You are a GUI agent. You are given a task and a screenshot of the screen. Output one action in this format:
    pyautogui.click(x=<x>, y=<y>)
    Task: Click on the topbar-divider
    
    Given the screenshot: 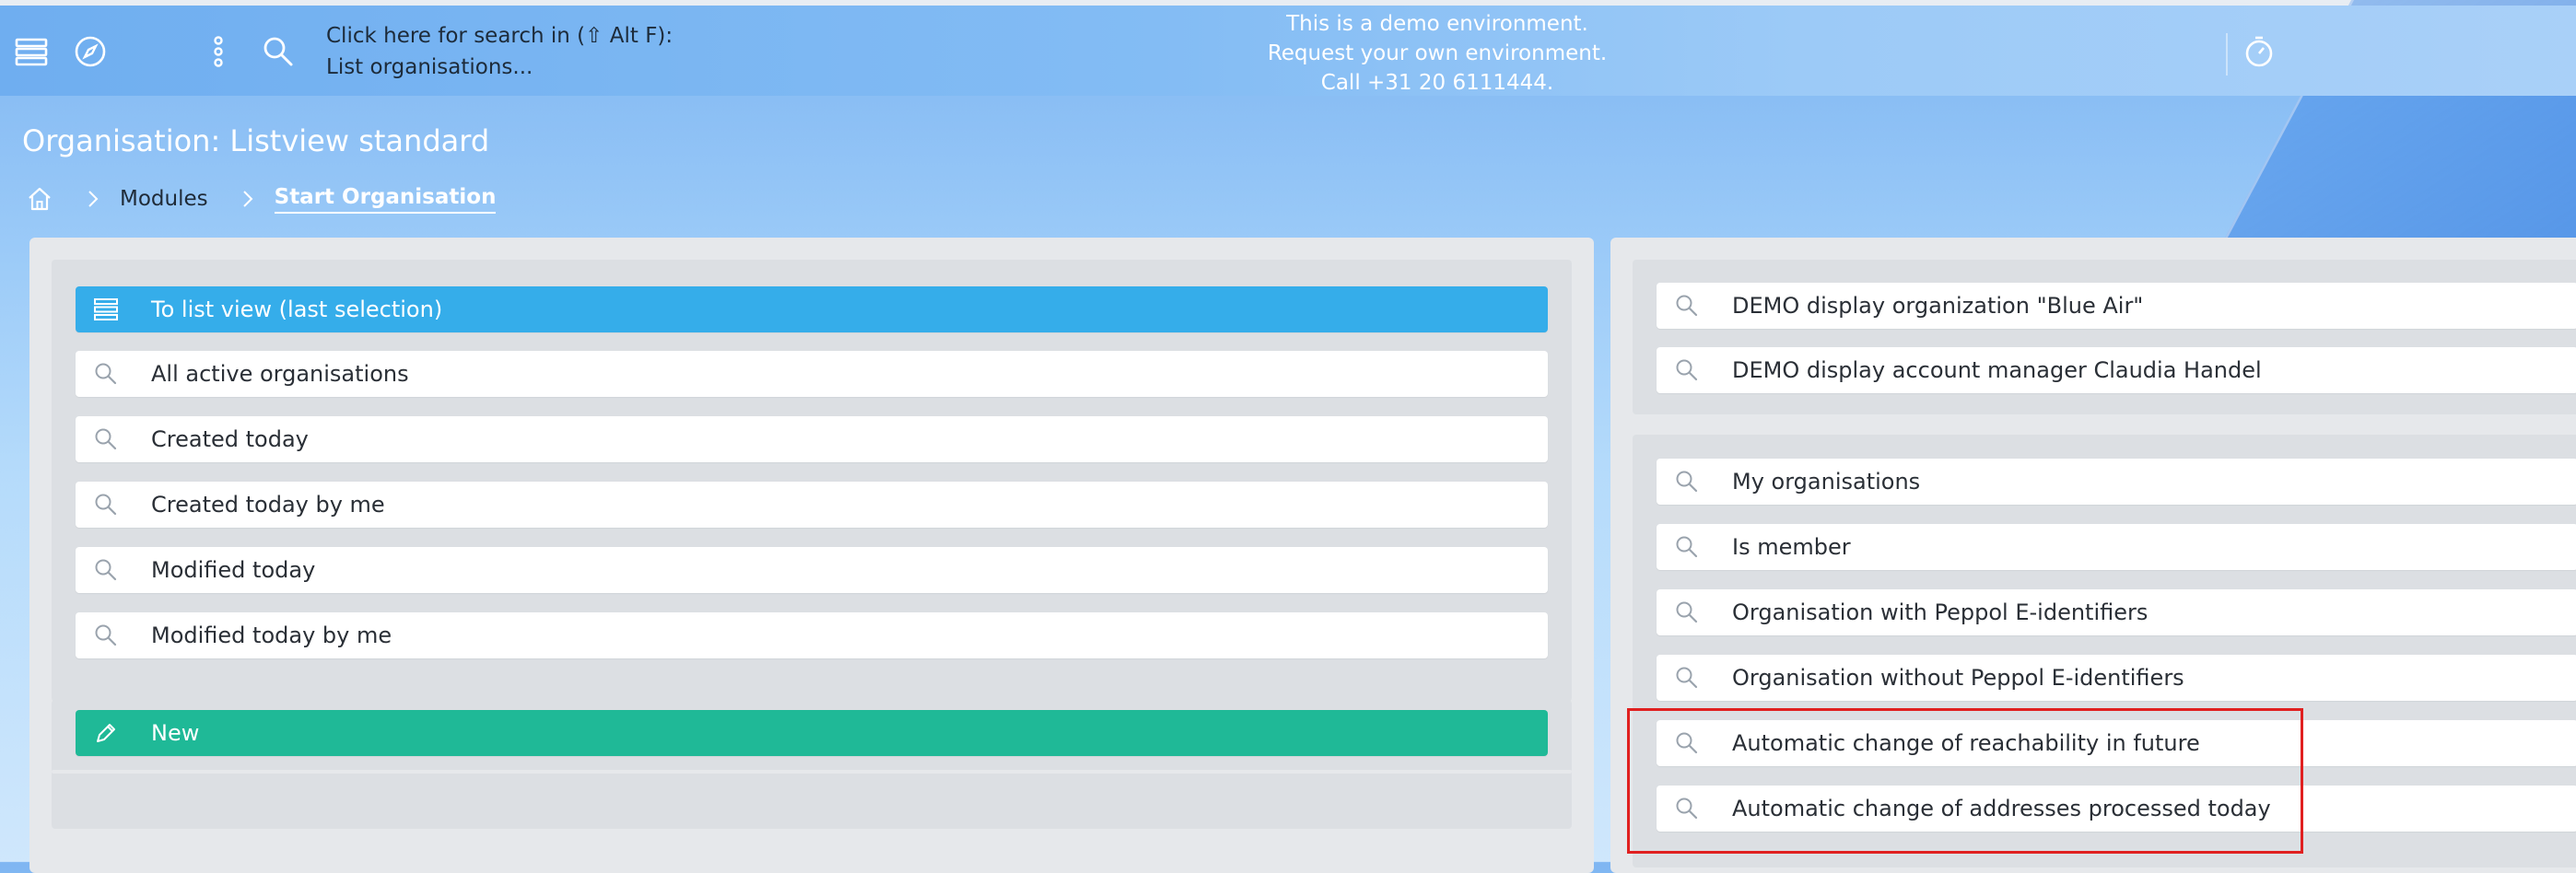 What is the action you would take?
    pyautogui.click(x=2227, y=54)
    